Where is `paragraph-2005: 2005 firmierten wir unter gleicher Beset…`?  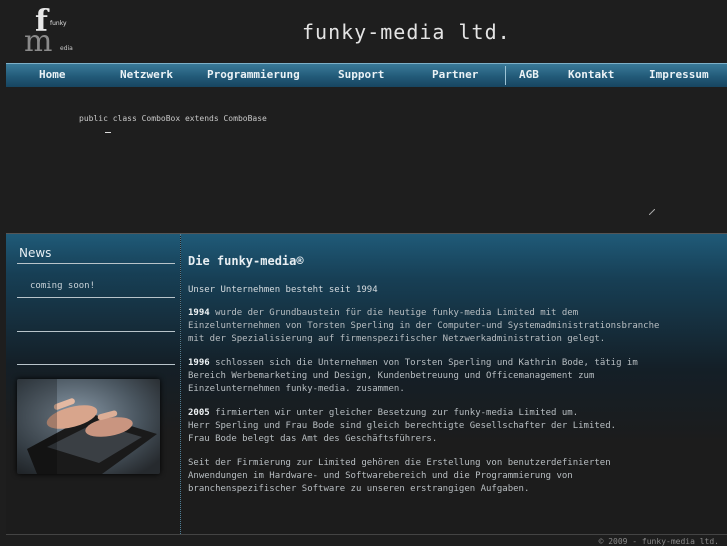
paragraph-2005: 2005 firmierten wir unter gleicher Beset… is located at coordinates (453, 426).